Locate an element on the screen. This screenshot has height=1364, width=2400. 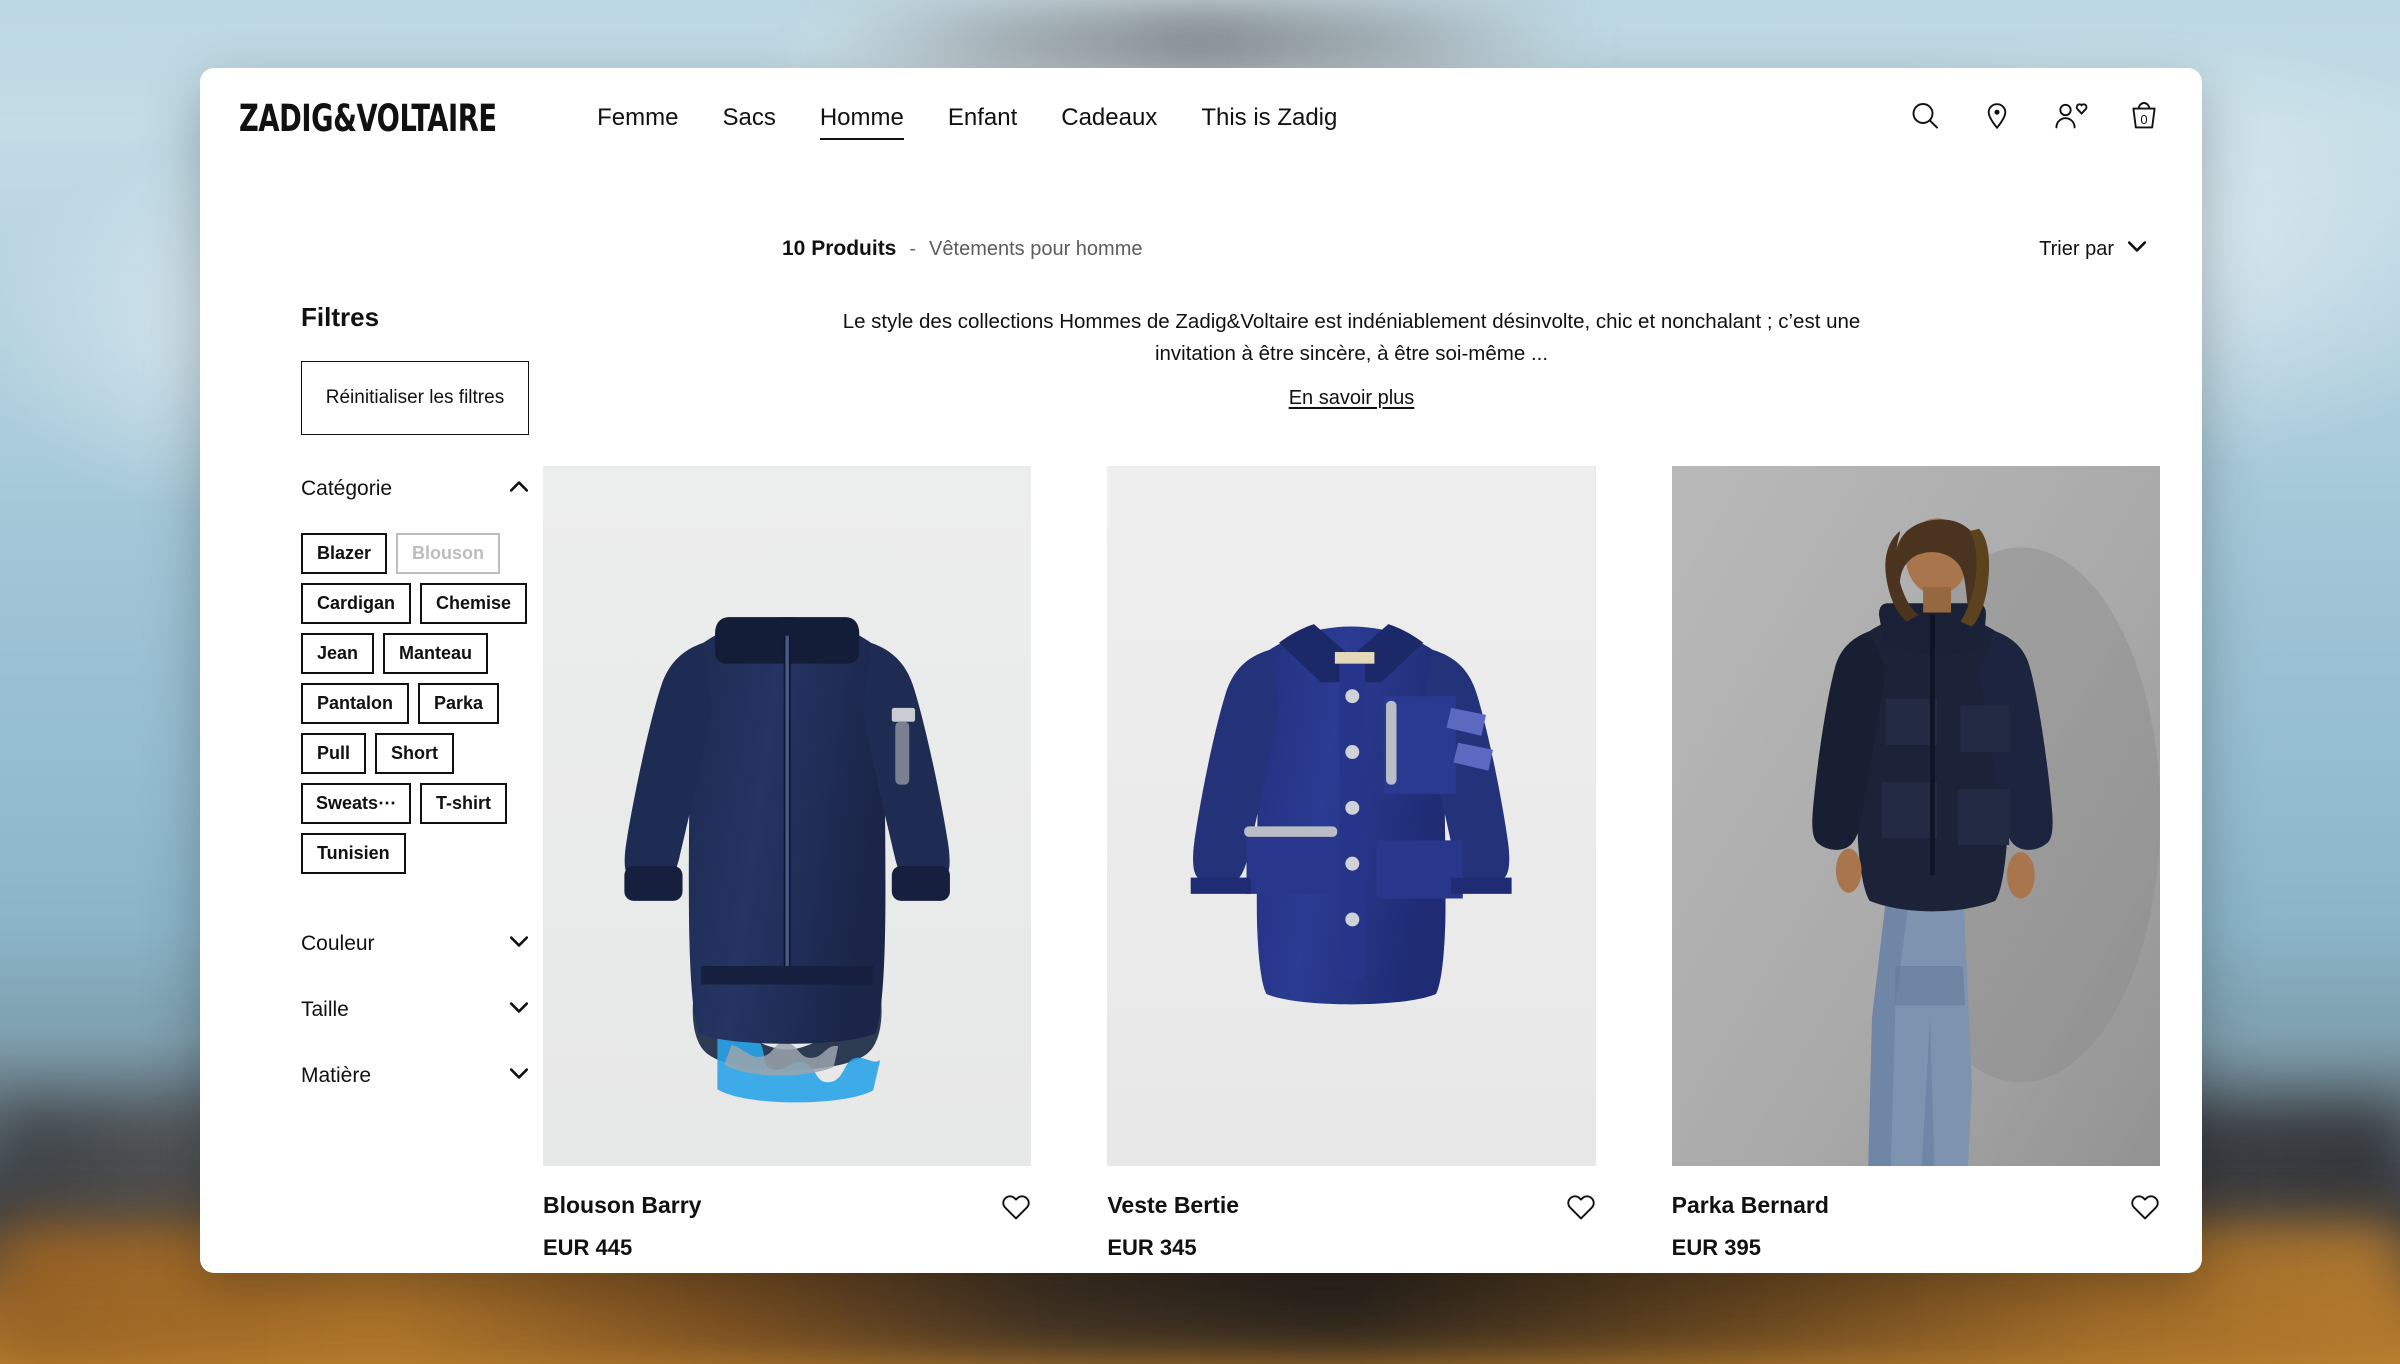
filter-section-matiere: Matière is located at coordinates (415, 1076).